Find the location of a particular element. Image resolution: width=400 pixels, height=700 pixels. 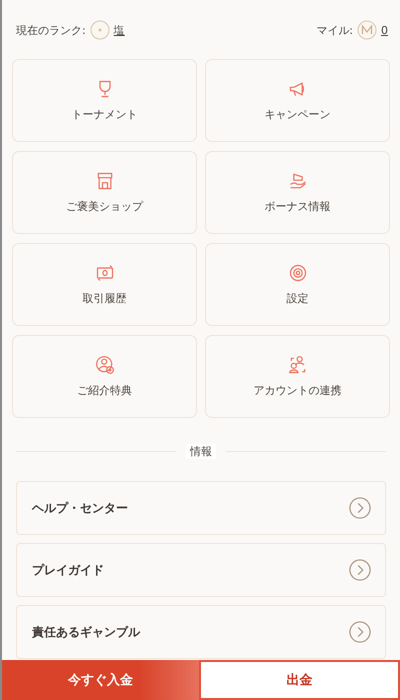

withdraw-button: 出金 is located at coordinates (299, 680).